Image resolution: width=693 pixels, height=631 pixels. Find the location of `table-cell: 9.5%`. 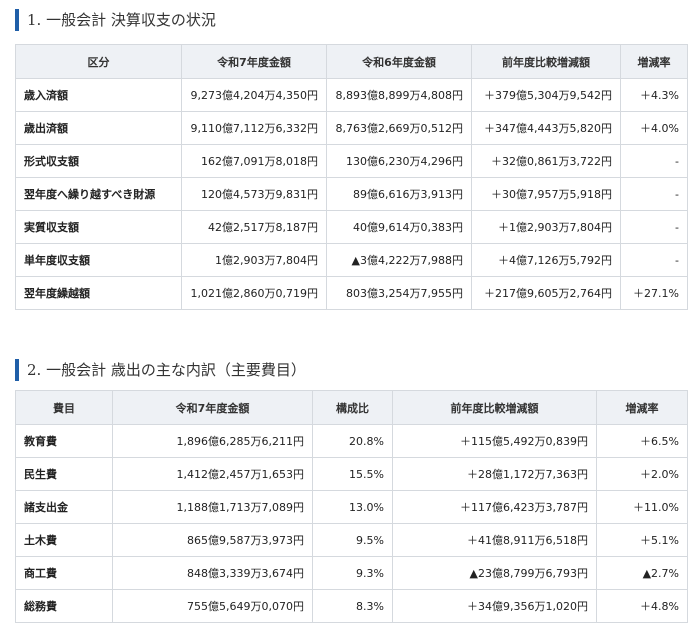

table-cell: 9.5% is located at coordinates (352, 540).